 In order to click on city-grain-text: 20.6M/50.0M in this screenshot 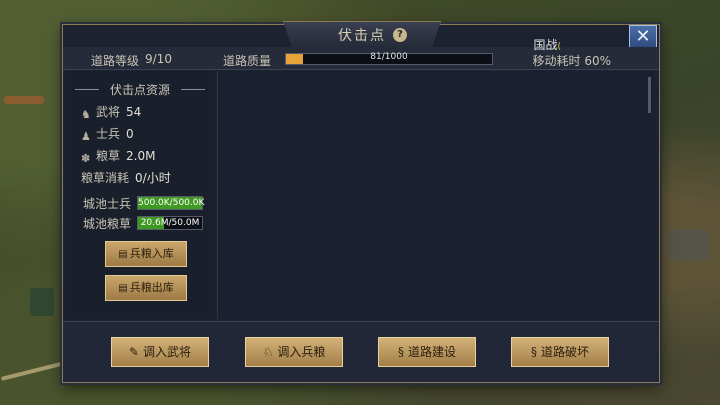, I will do `click(170, 223)`.